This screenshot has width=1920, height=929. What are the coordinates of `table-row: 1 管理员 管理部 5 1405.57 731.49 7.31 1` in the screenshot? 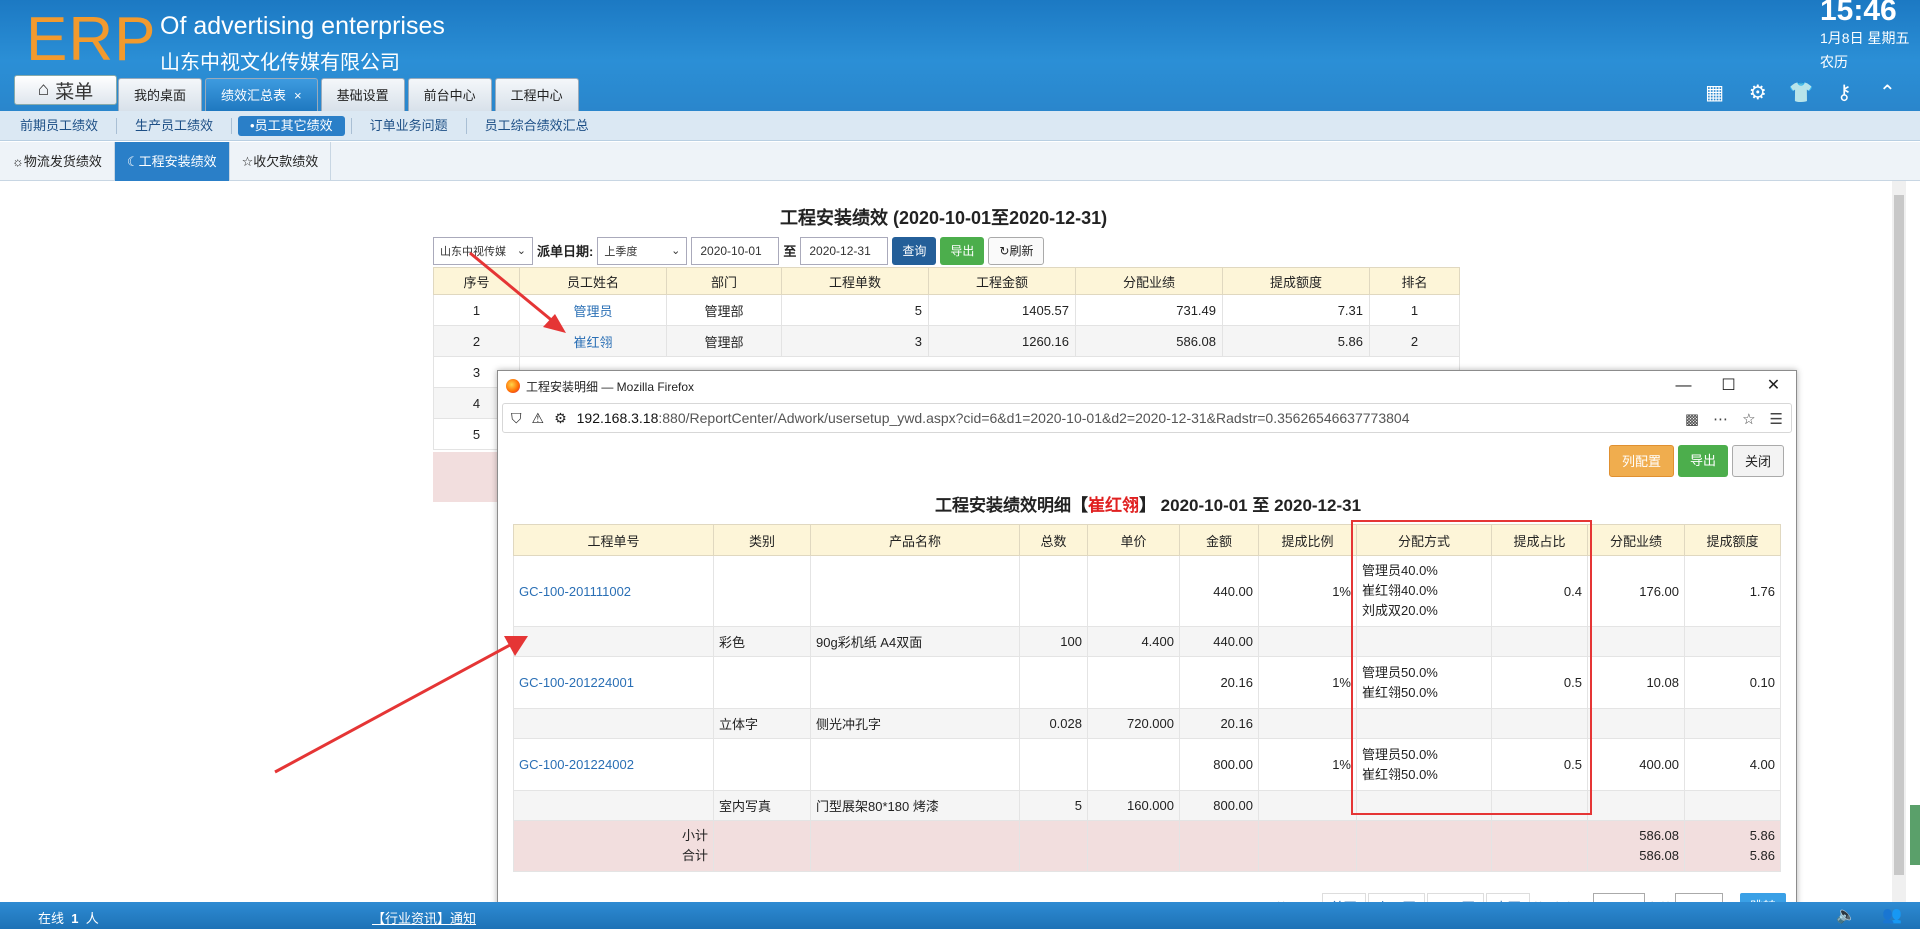 It's located at (946, 310).